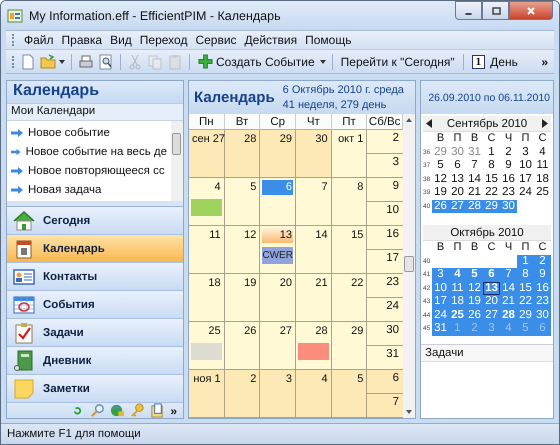  What do you see at coordinates (457, 179) in the screenshot?
I see `date-cell: 13` at bounding box center [457, 179].